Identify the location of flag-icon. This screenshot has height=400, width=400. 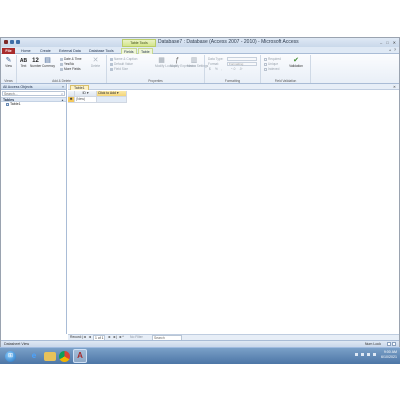
(362, 354).